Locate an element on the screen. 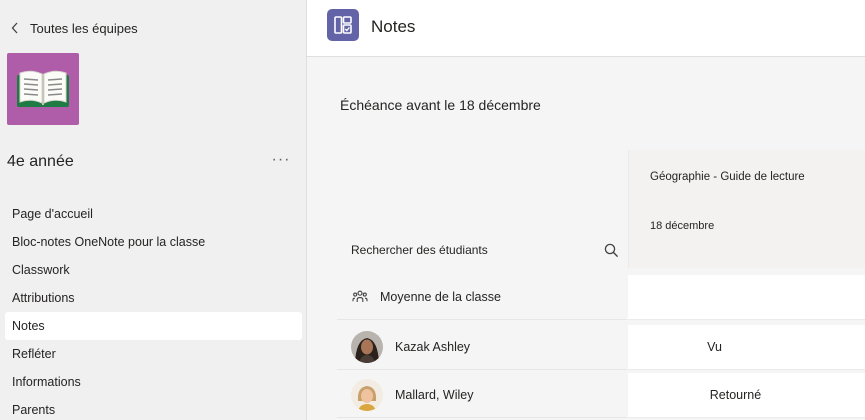  more-options-button: ··· is located at coordinates (281, 160).